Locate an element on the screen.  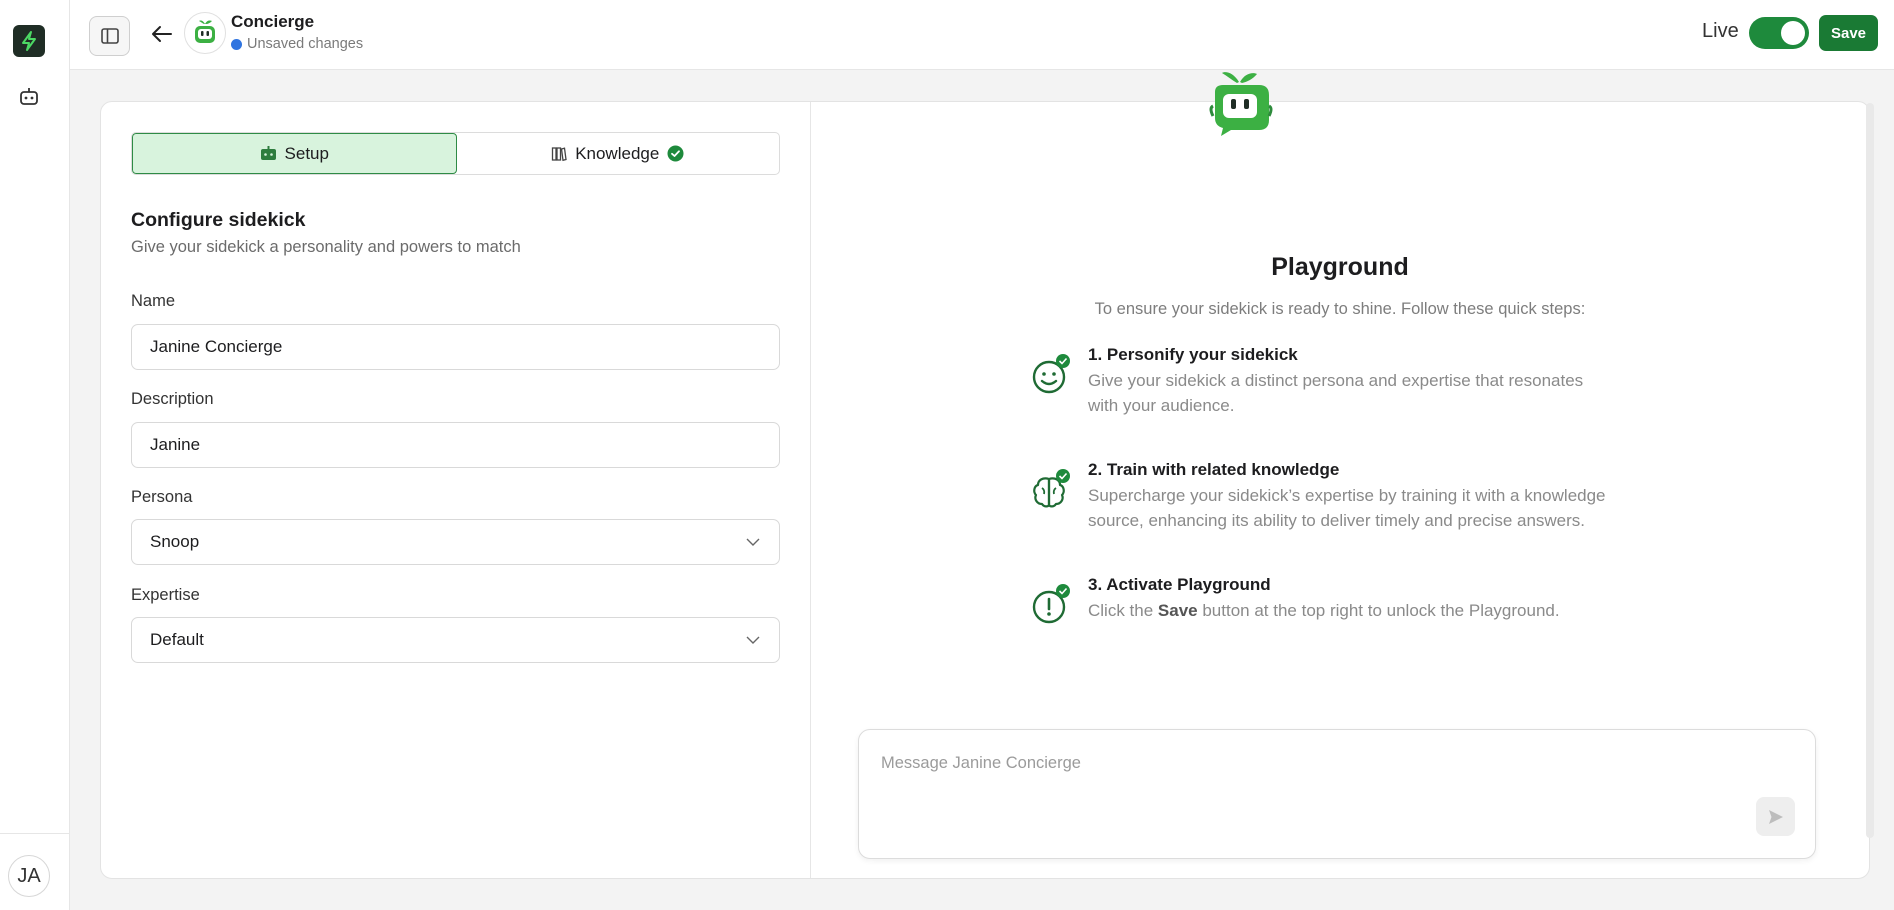
smile-icon is located at coordinates (1051, 374).